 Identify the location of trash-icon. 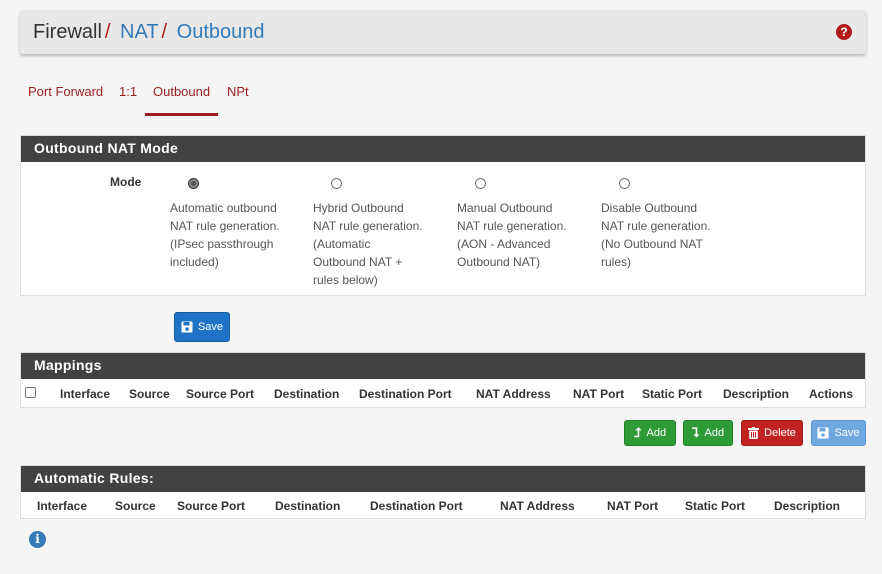
(754, 433).